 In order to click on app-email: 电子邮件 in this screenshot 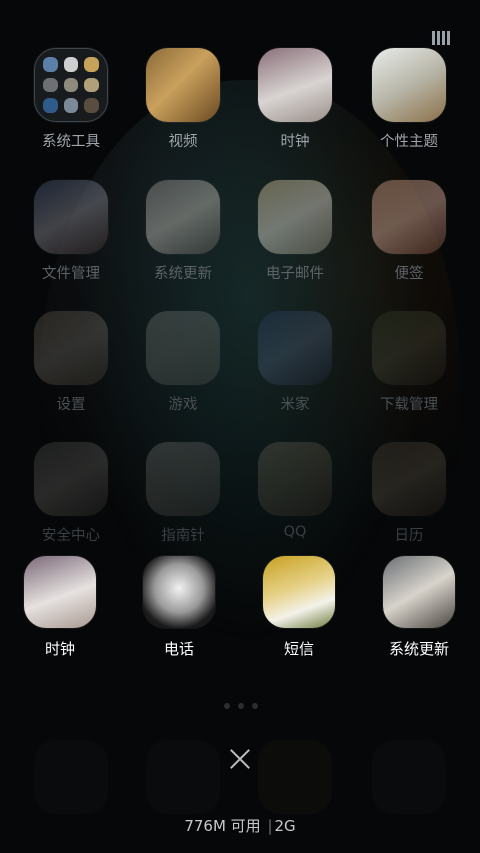, I will do `click(295, 231)`.